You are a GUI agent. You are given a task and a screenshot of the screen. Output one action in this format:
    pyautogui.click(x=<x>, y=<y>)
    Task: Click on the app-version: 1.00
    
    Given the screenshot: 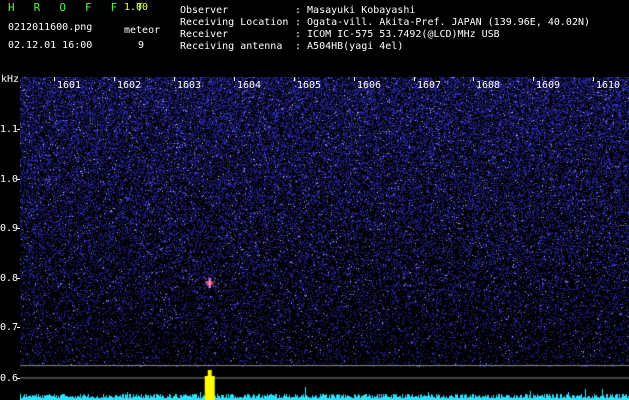 What is the action you would take?
    pyautogui.click(x=136, y=7)
    